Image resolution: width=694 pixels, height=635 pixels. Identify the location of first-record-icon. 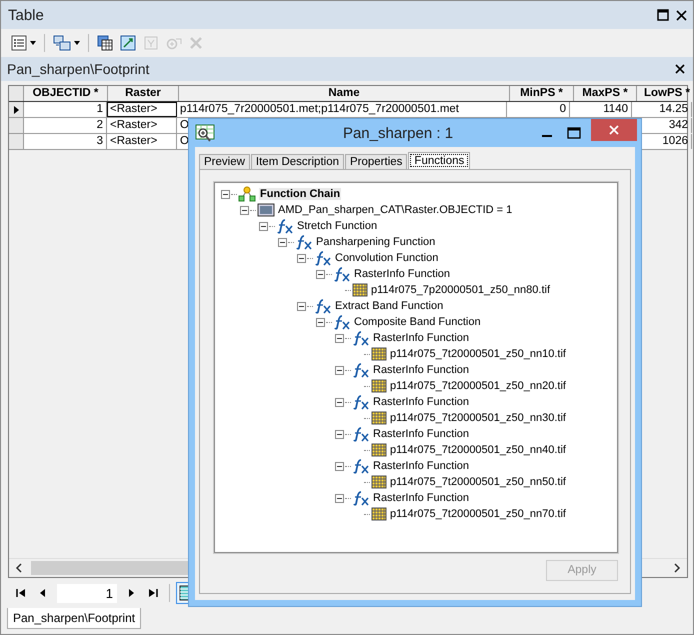
(21, 593).